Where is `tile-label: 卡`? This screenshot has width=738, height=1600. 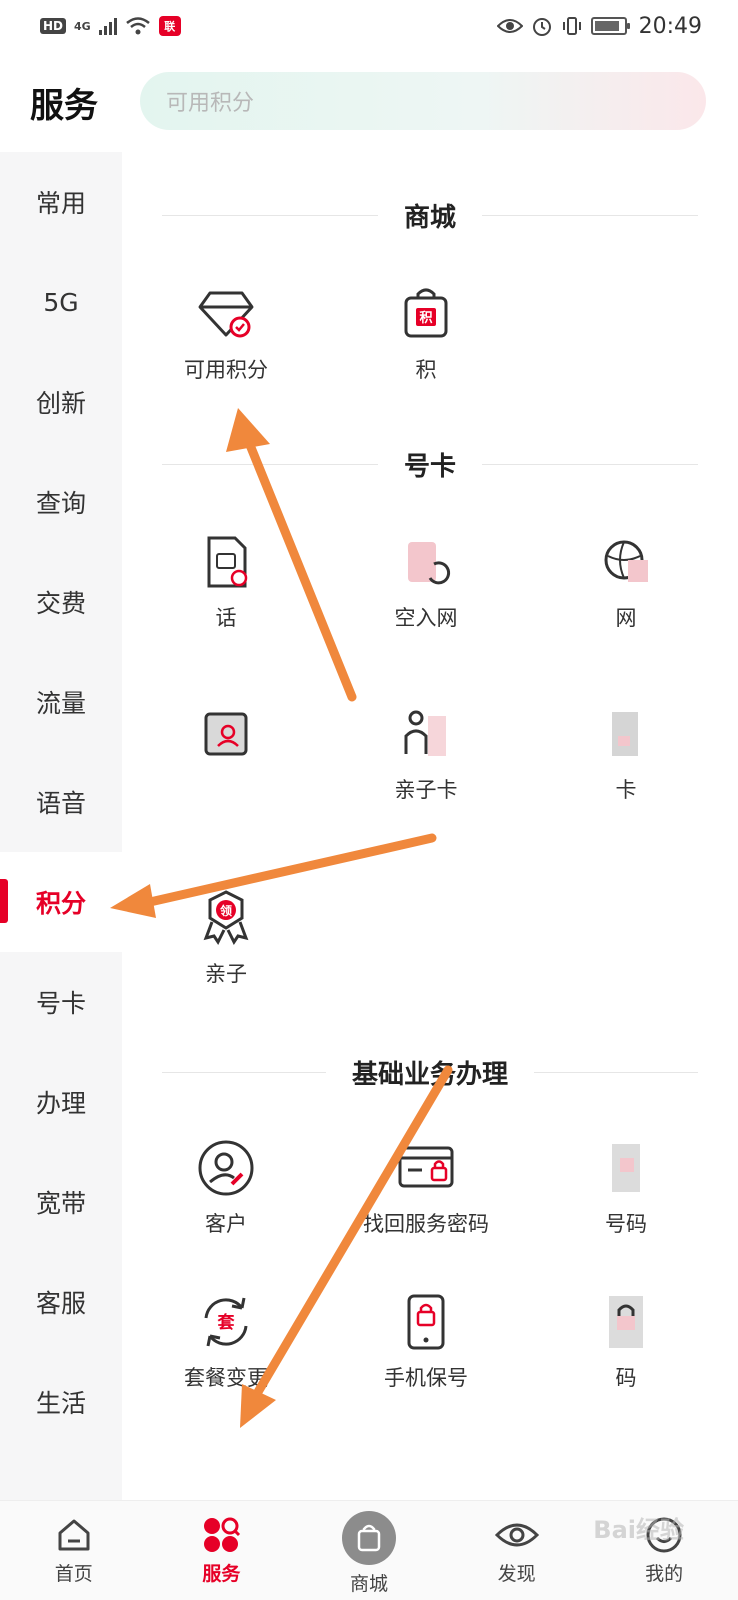 tile-label: 卡 is located at coordinates (626, 790).